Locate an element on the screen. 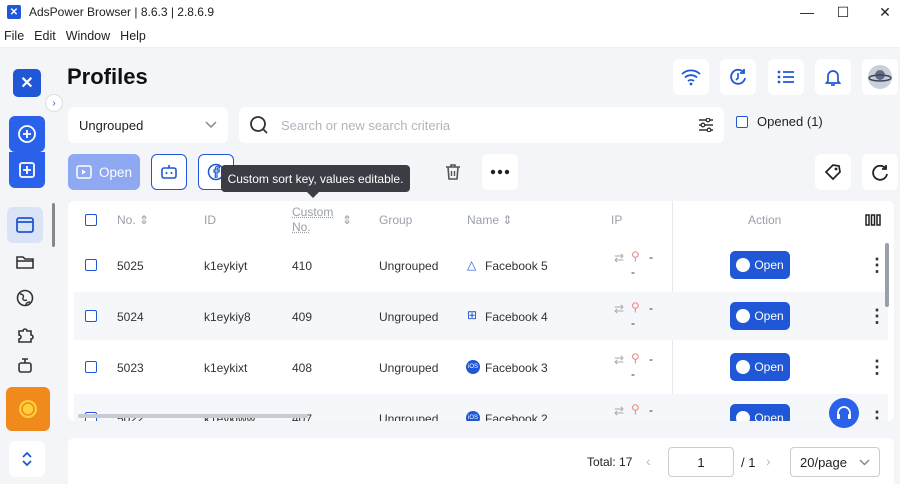 This screenshot has width=900, height=484. new-profile-button is located at coordinates (27, 134).